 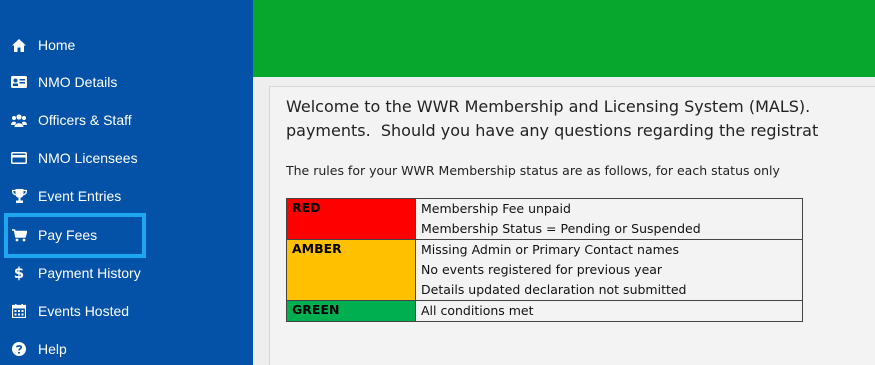 What do you see at coordinates (351, 219) in the screenshot?
I see `status-red-cell: RED` at bounding box center [351, 219].